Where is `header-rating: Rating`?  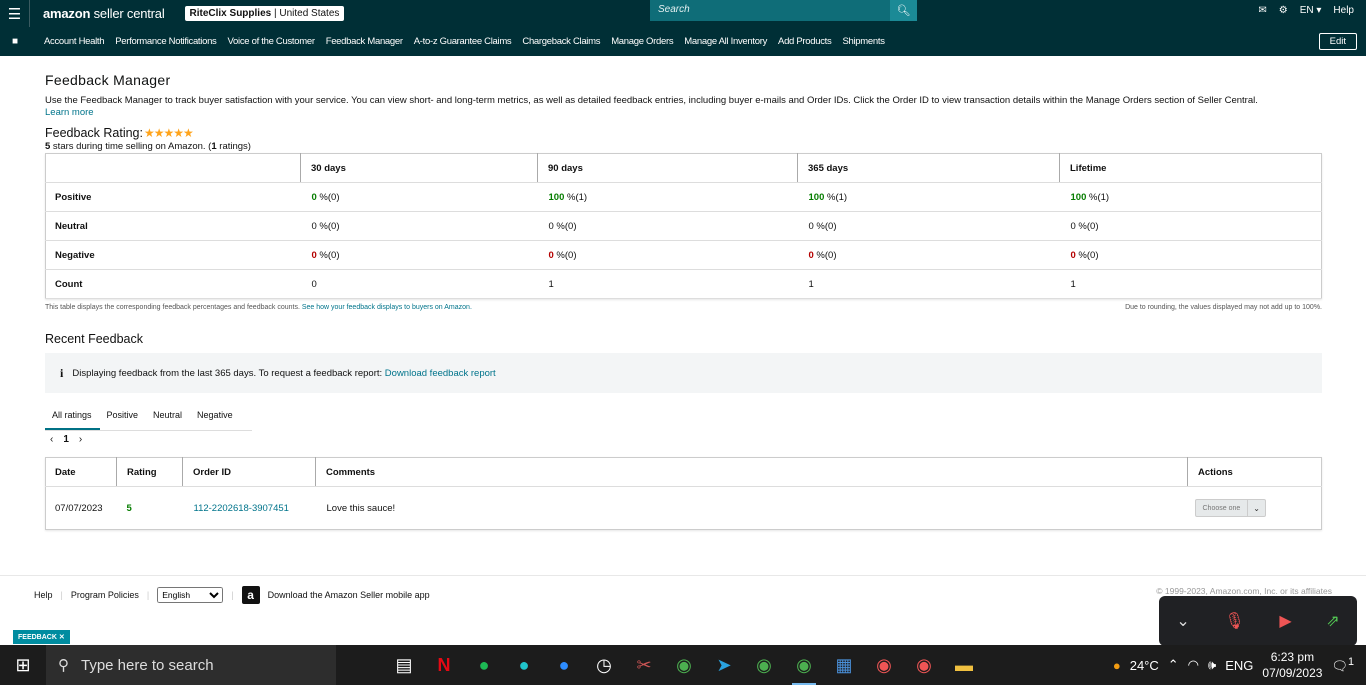
header-rating: Rating is located at coordinates (149, 472).